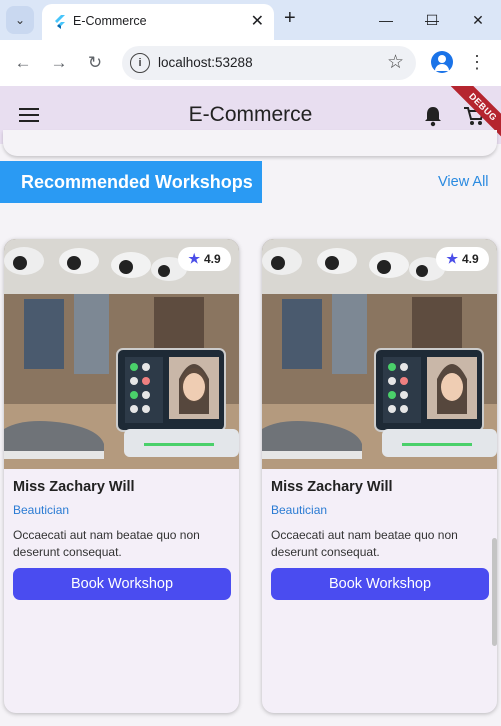  What do you see at coordinates (59, 63) in the screenshot?
I see `forward-icon: →` at bounding box center [59, 63].